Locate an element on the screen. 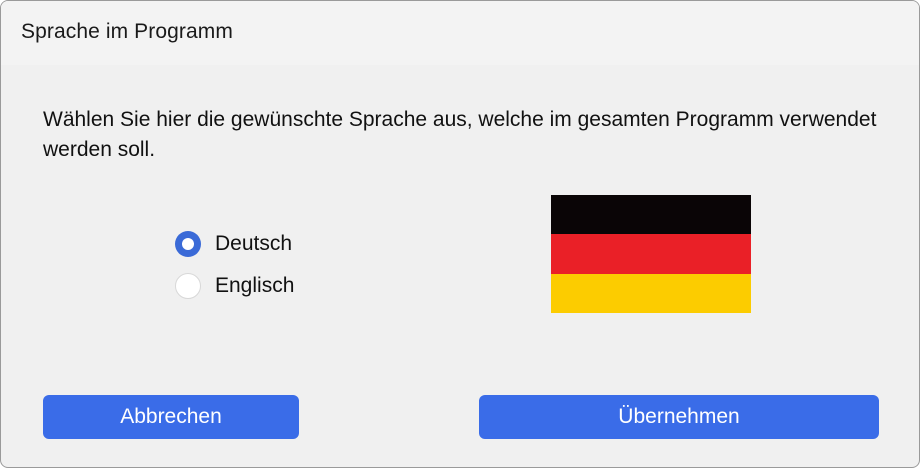 The height and width of the screenshot is (468, 920). radio-label-deutsch: Deutsch is located at coordinates (253, 244).